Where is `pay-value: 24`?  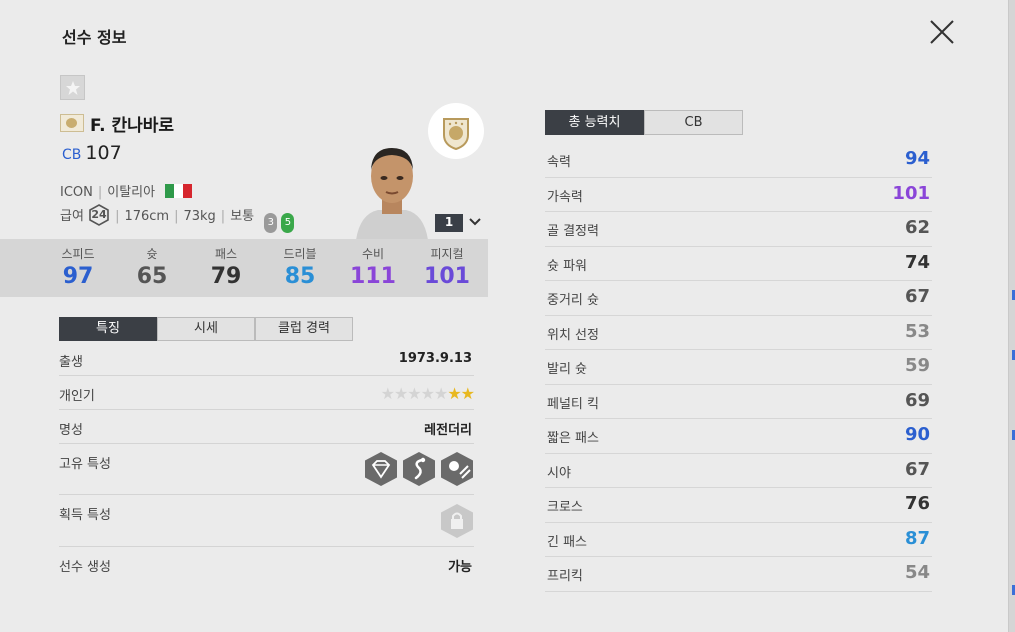 pay-value: 24 is located at coordinates (99, 214).